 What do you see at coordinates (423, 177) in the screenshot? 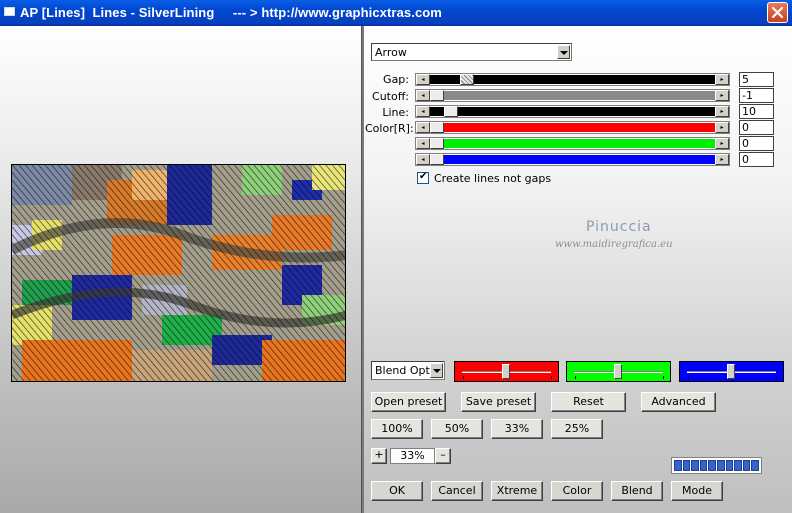
I see `create-lines-checkbox` at bounding box center [423, 177].